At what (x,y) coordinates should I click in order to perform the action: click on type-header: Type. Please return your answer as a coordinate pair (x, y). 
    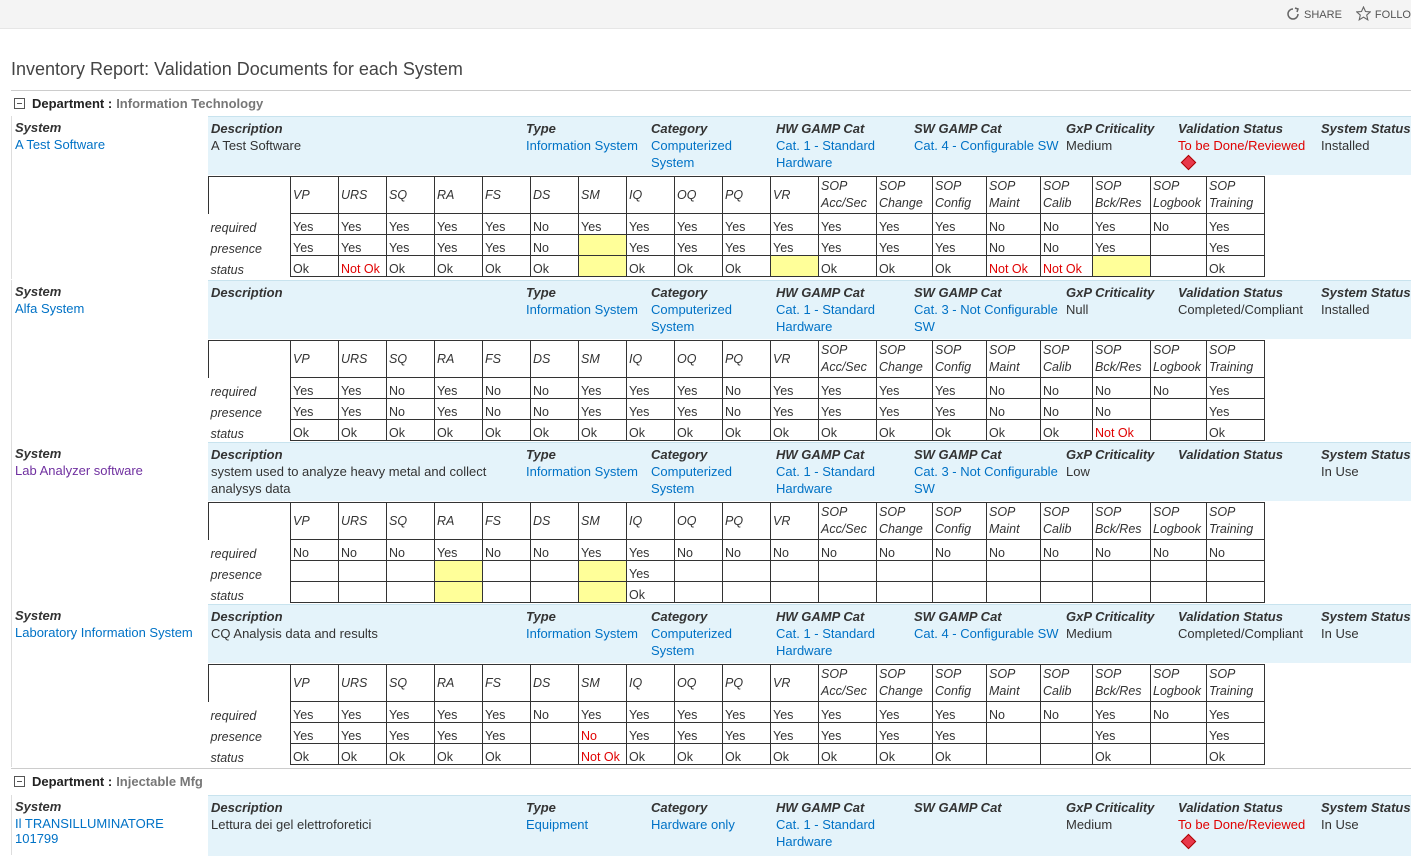
    Looking at the image, I should click on (541, 128).